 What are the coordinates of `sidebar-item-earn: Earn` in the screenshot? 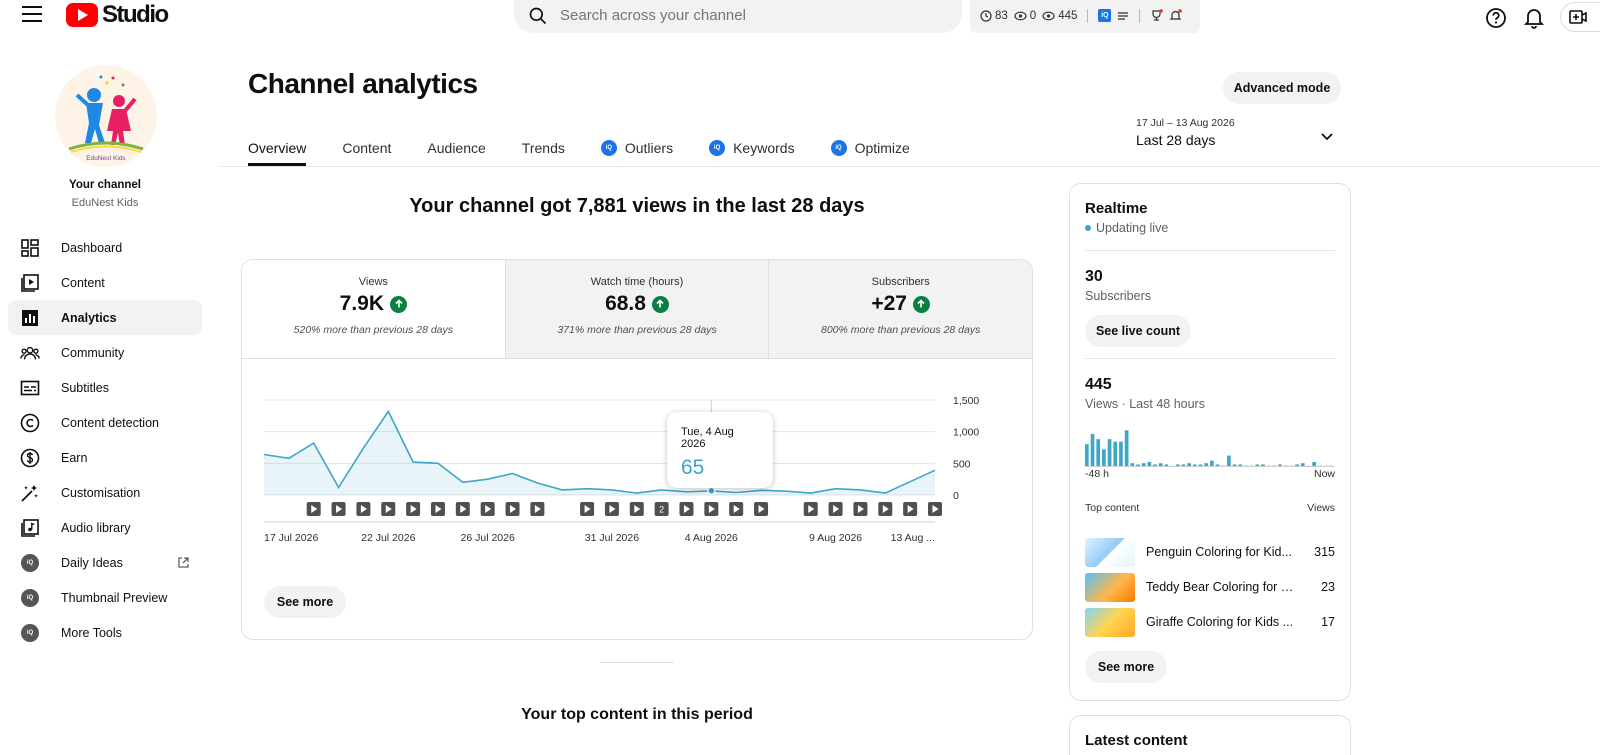 It's located at (105, 457).